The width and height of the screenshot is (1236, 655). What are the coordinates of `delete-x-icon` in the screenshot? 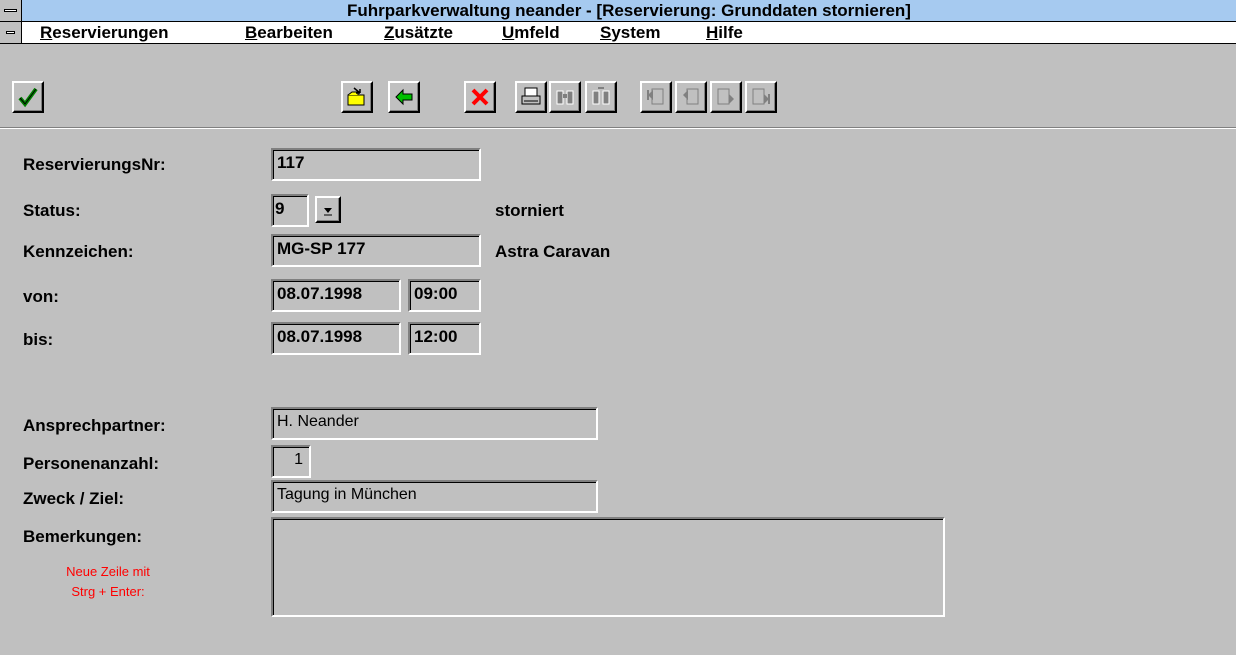 It's located at (480, 97).